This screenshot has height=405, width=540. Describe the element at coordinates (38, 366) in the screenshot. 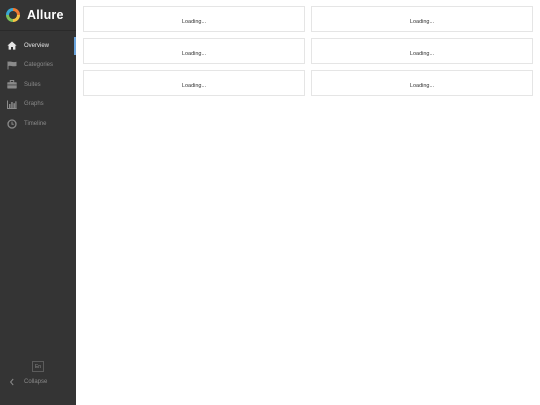

I see `language-selector: En` at that location.